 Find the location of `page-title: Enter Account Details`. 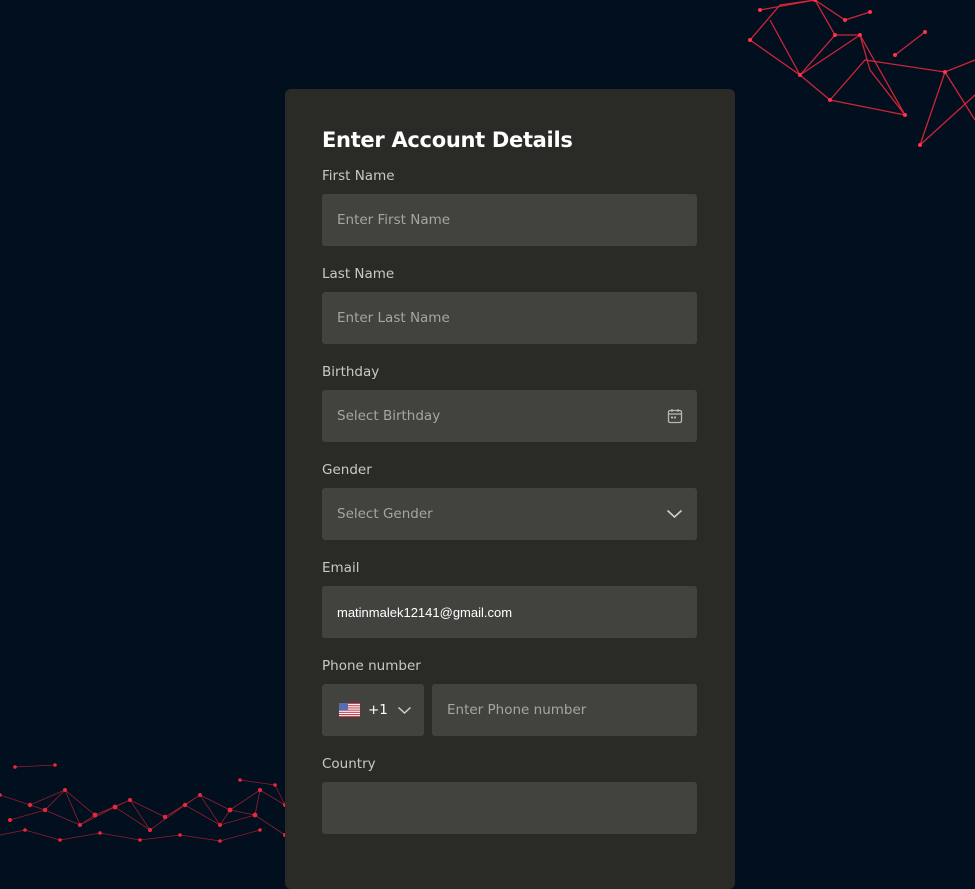

page-title: Enter Account Details is located at coordinates (447, 140).